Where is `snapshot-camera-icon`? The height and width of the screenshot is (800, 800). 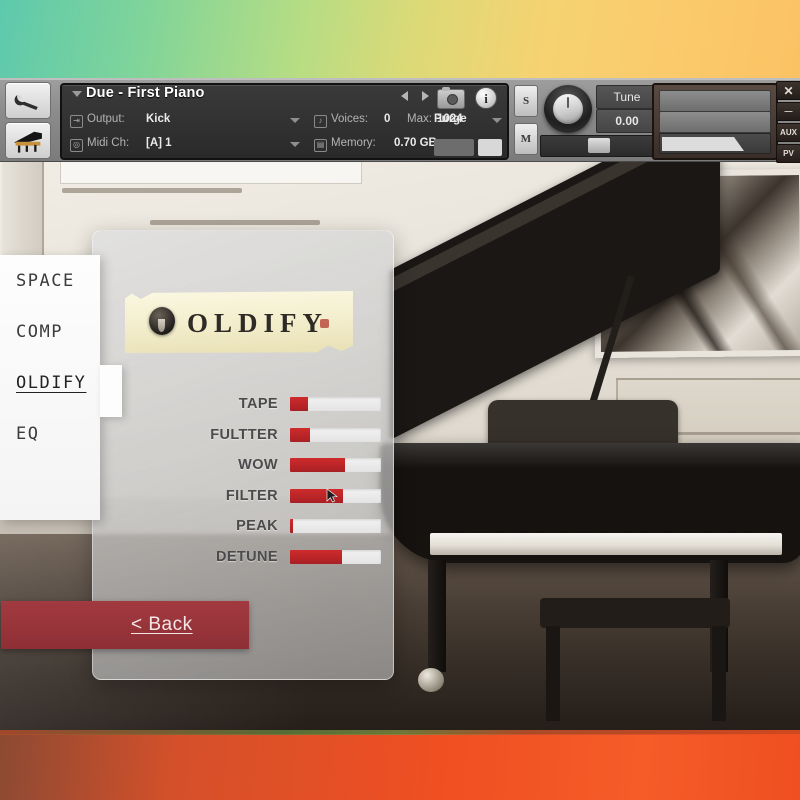
snapshot-camera-icon is located at coordinates (451, 98).